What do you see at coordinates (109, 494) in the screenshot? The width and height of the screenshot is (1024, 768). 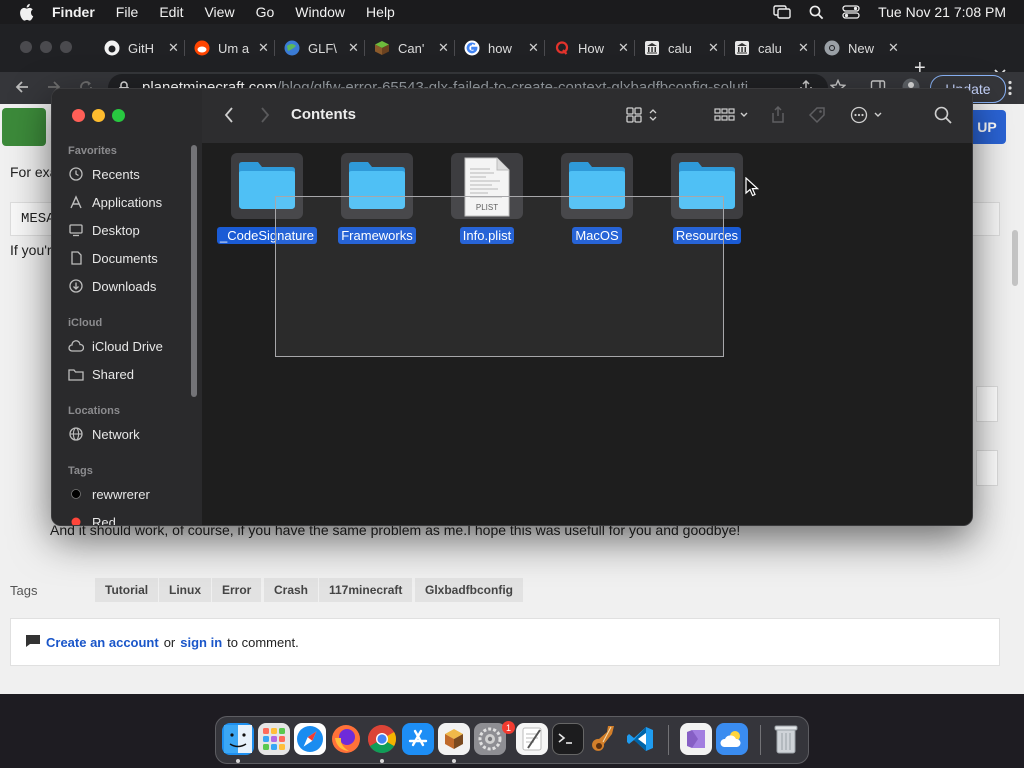 I see `sidebar-tag-rewwrerer: rewwrerer` at bounding box center [109, 494].